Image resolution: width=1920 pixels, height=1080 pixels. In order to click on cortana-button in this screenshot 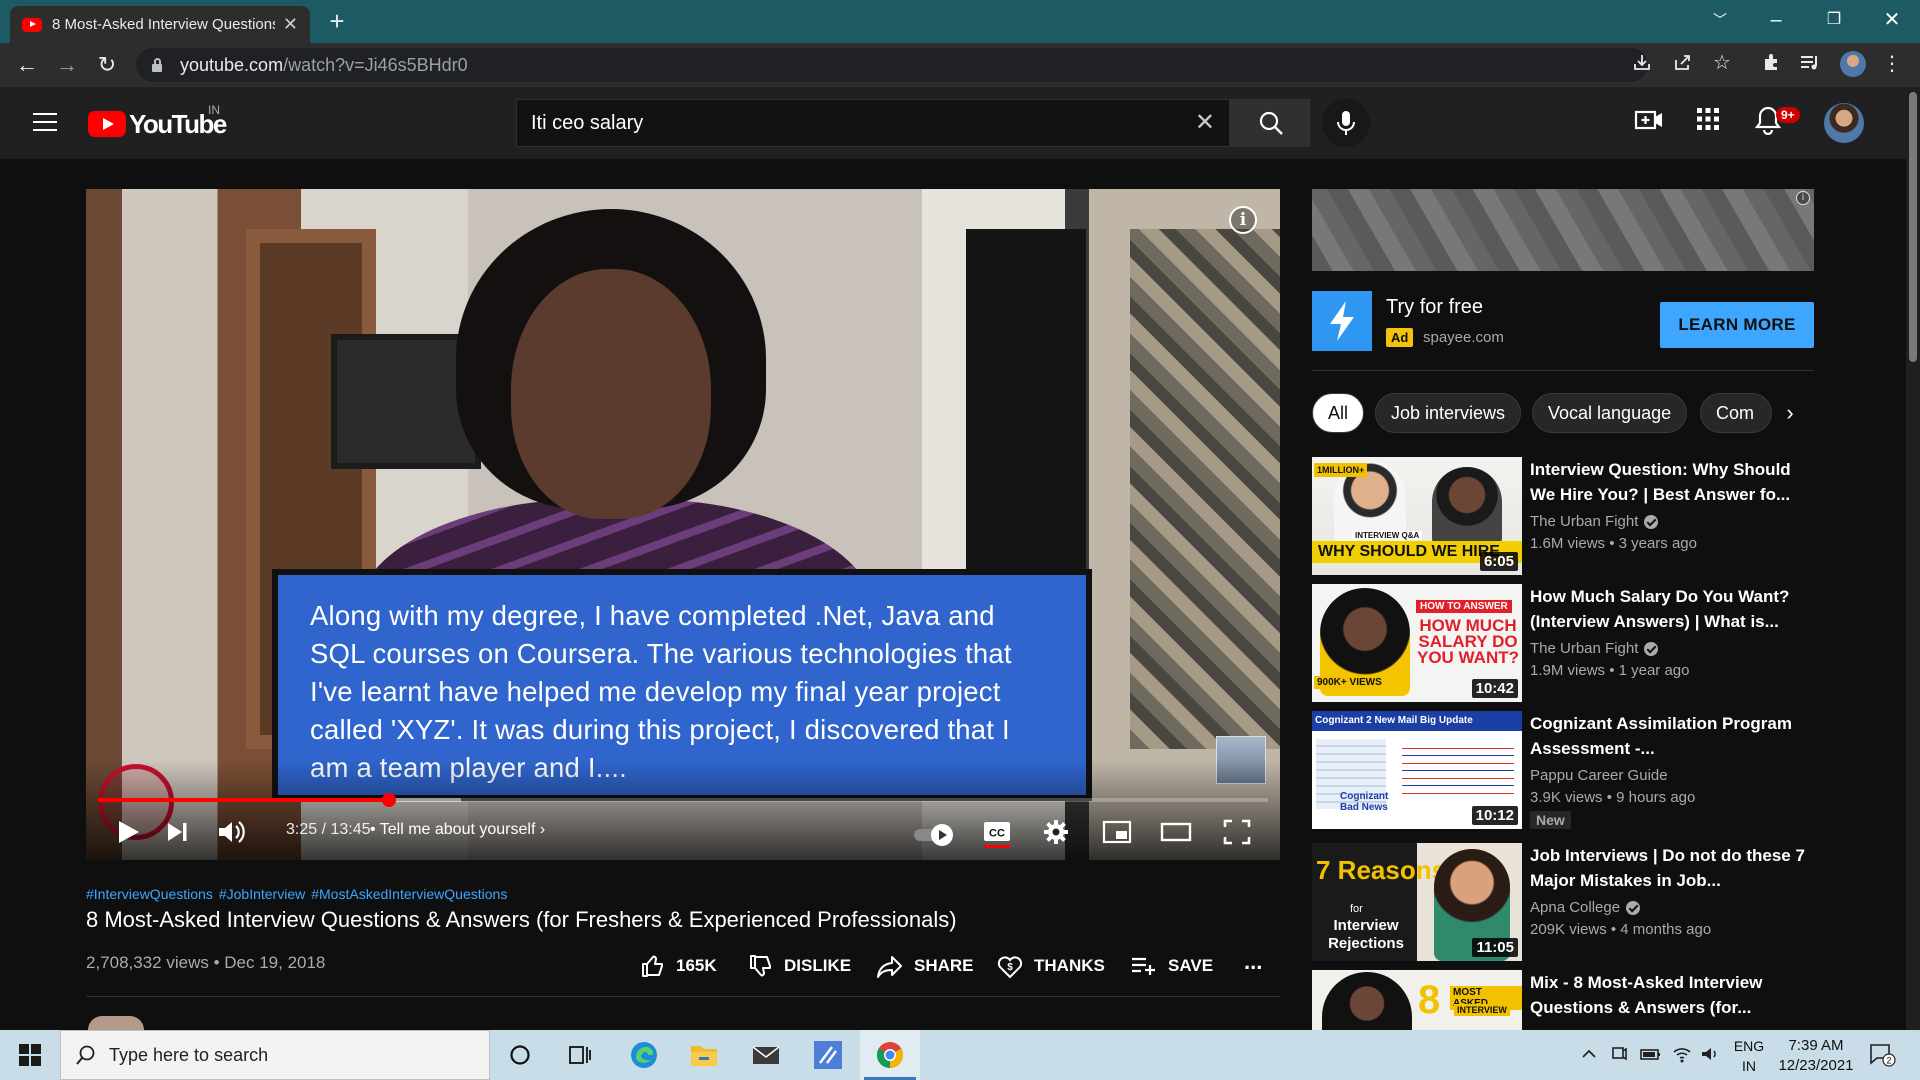, I will do `click(520, 1055)`.